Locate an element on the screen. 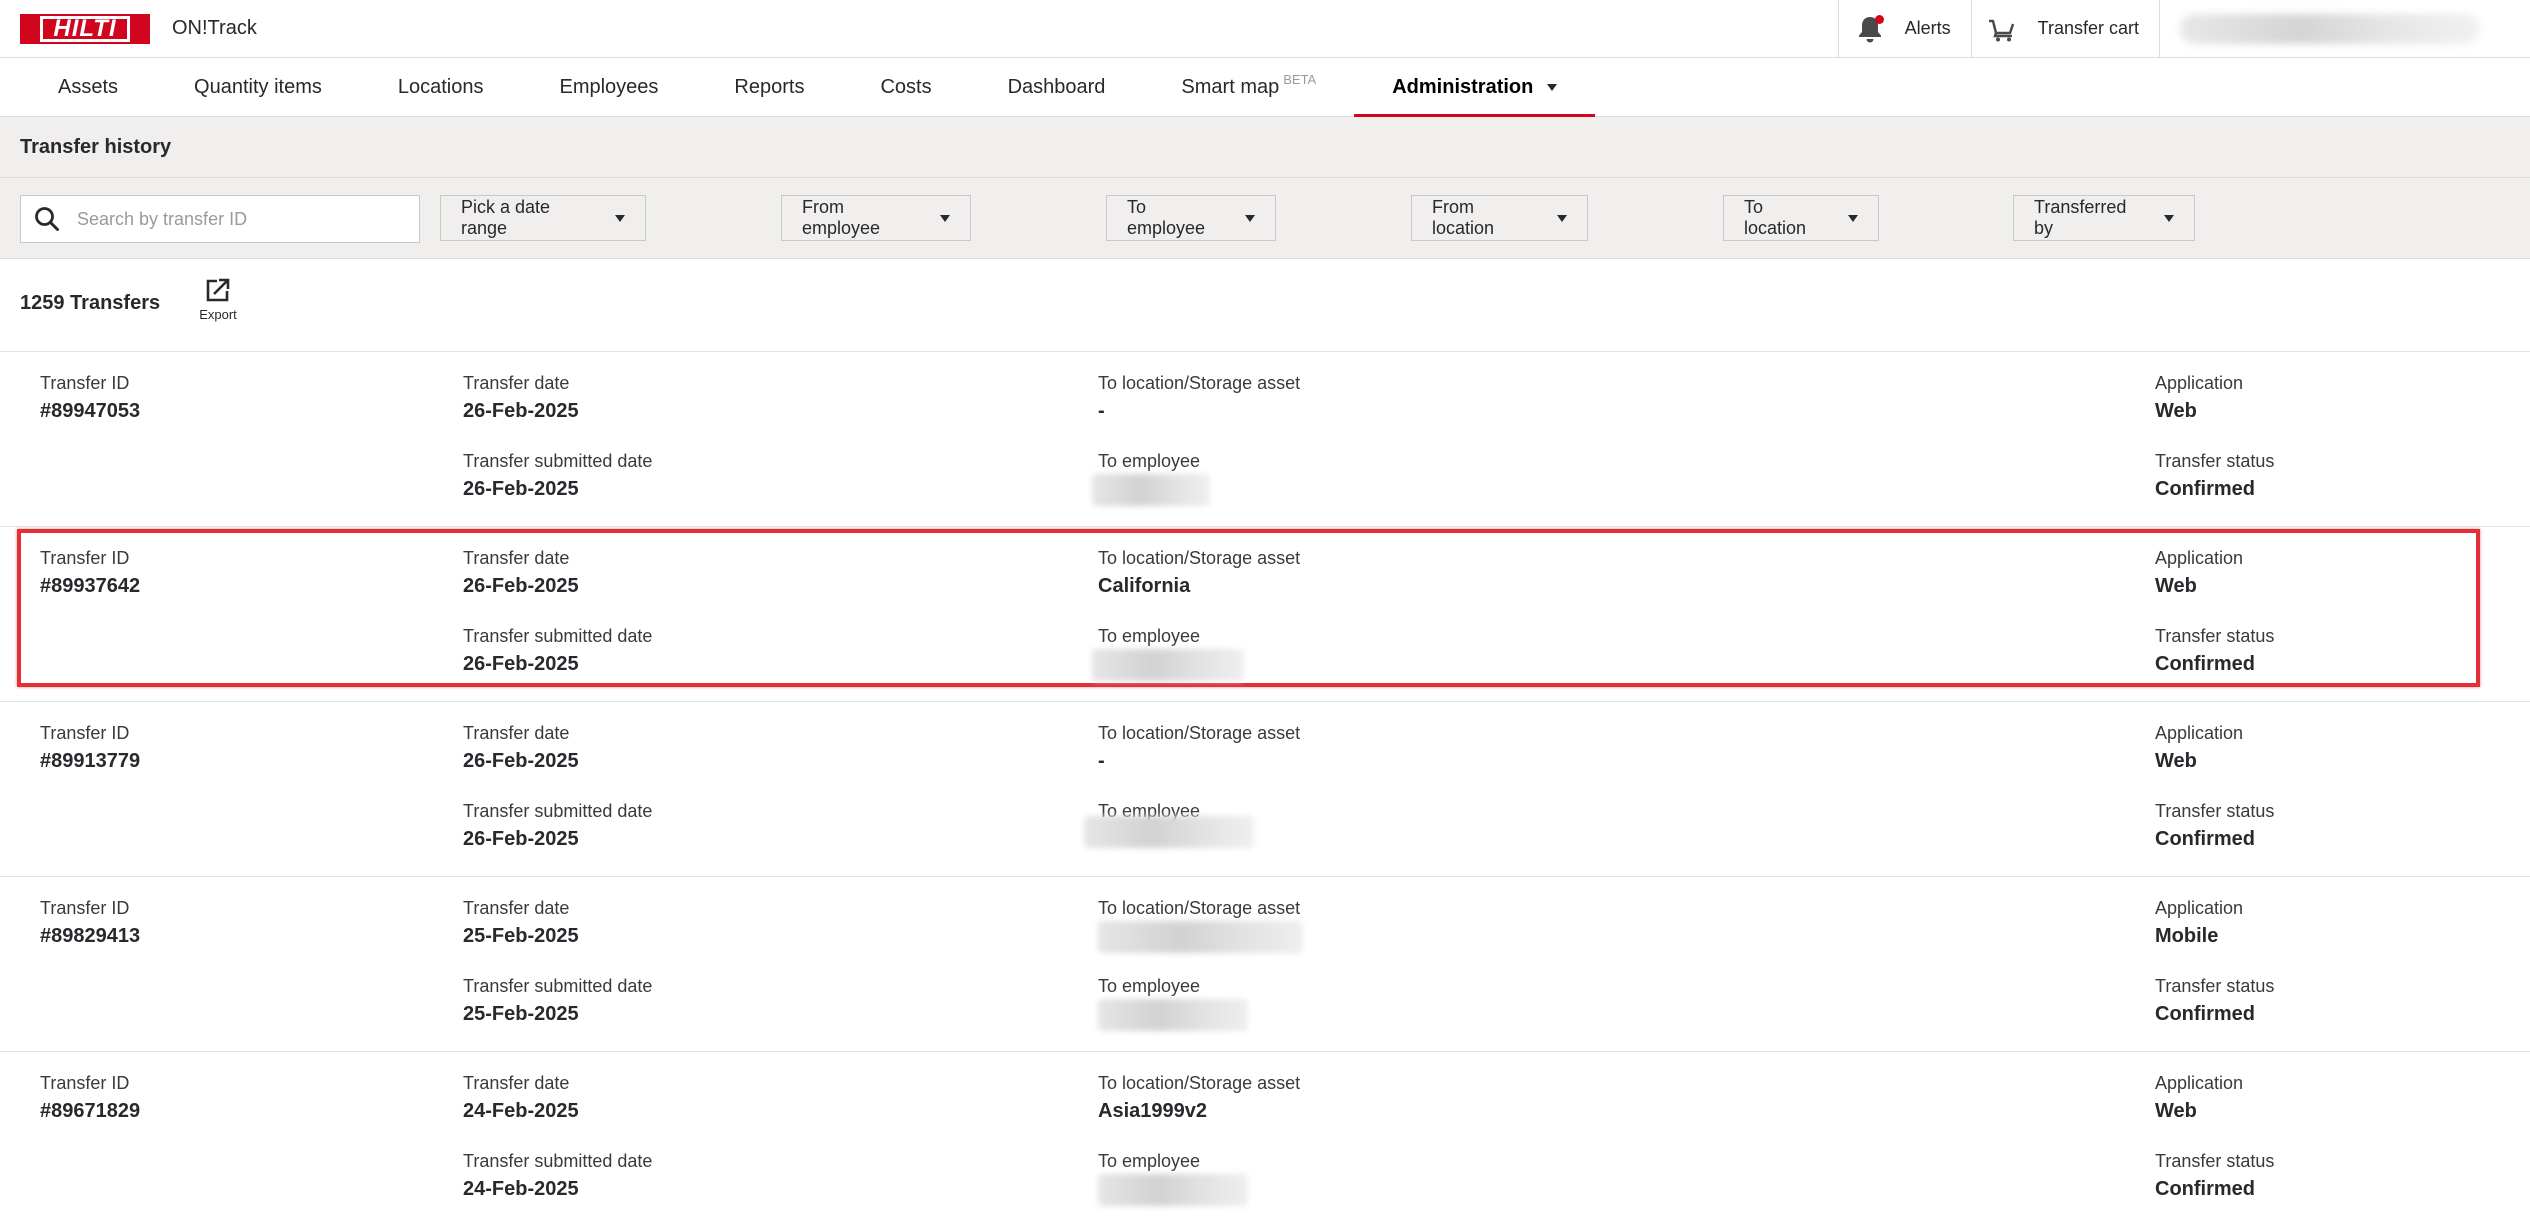 This screenshot has height=1227, width=2530. nav-costs: Costs is located at coordinates (905, 87).